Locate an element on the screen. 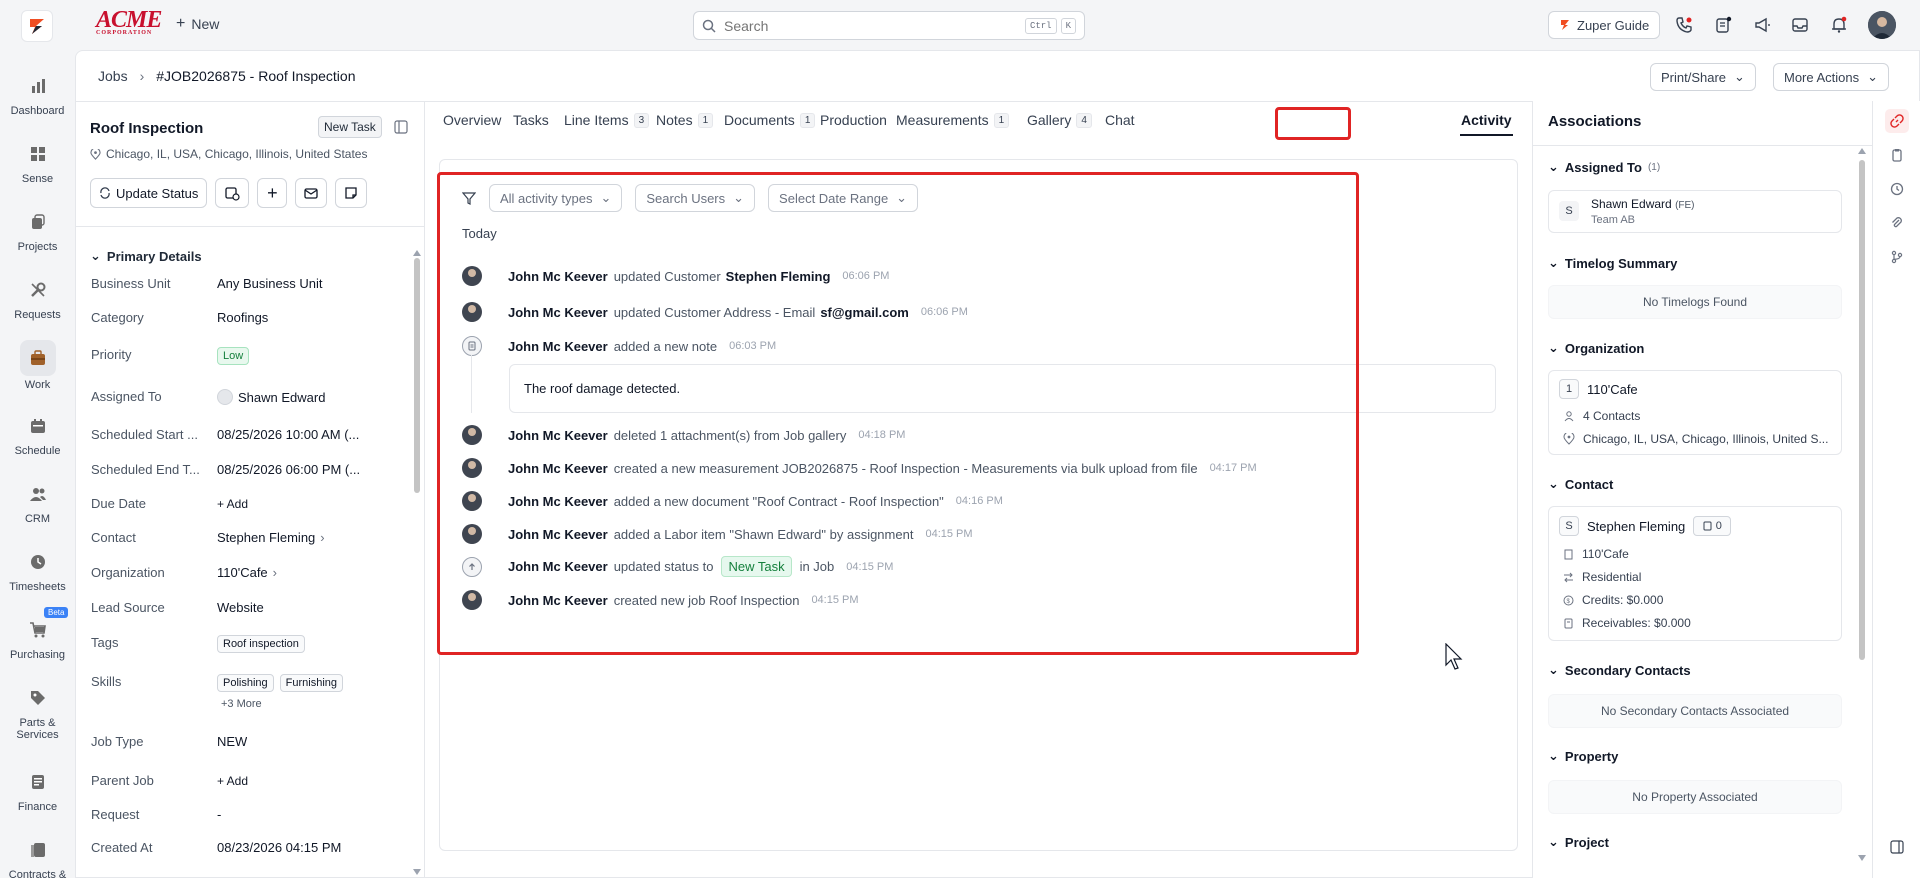 The width and height of the screenshot is (1920, 878). calendar-clock-icon is located at coordinates (232, 194).